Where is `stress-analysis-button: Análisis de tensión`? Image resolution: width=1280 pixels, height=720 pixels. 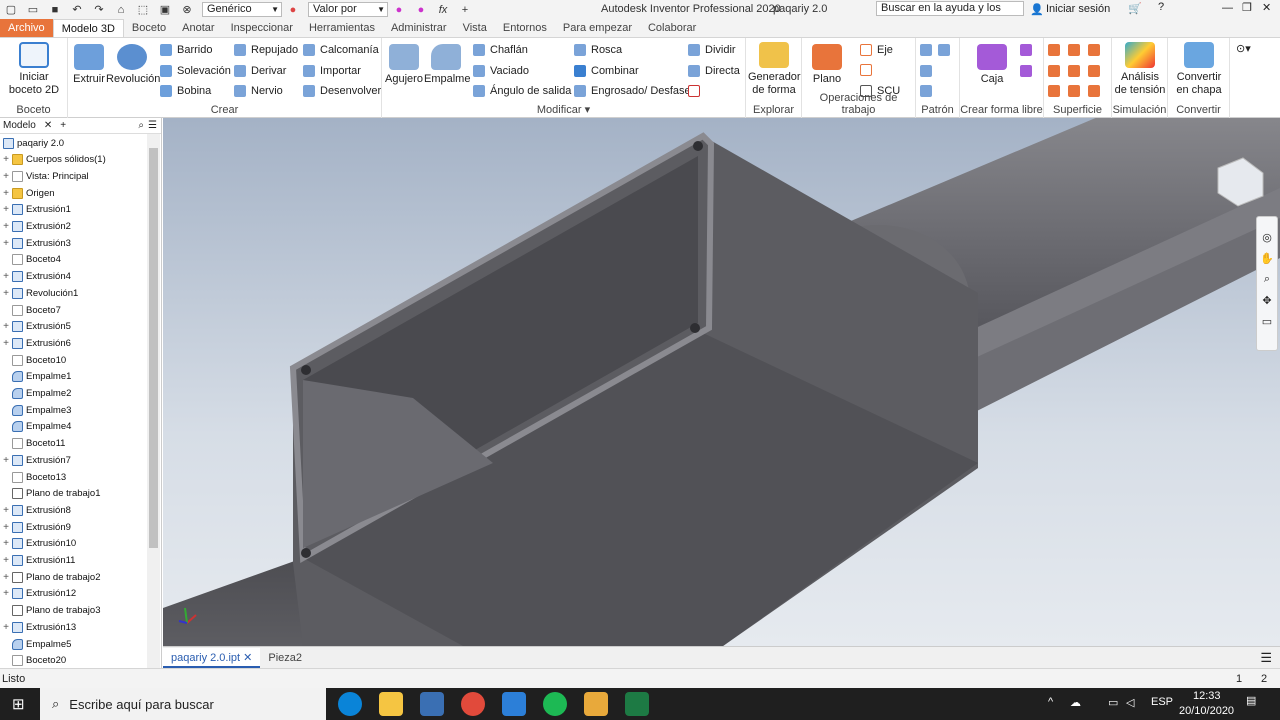 stress-analysis-button: Análisis de tensión is located at coordinates (1140, 69).